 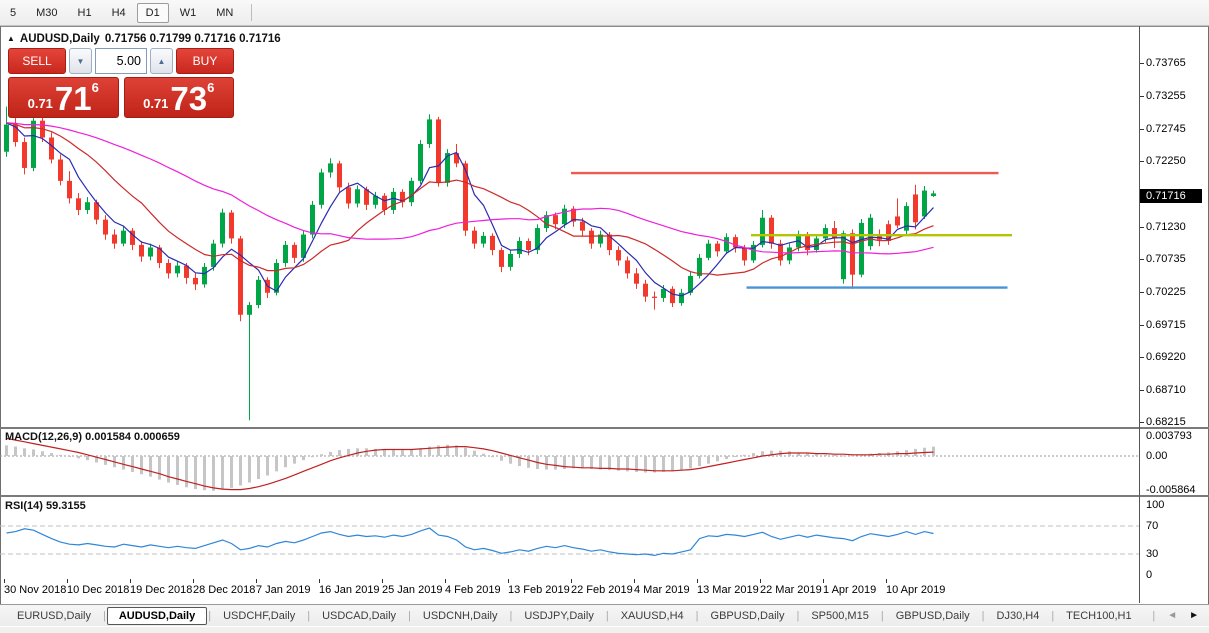 I want to click on tab-usdcnh-daily: USDCNH,Daily, so click(x=460, y=616).